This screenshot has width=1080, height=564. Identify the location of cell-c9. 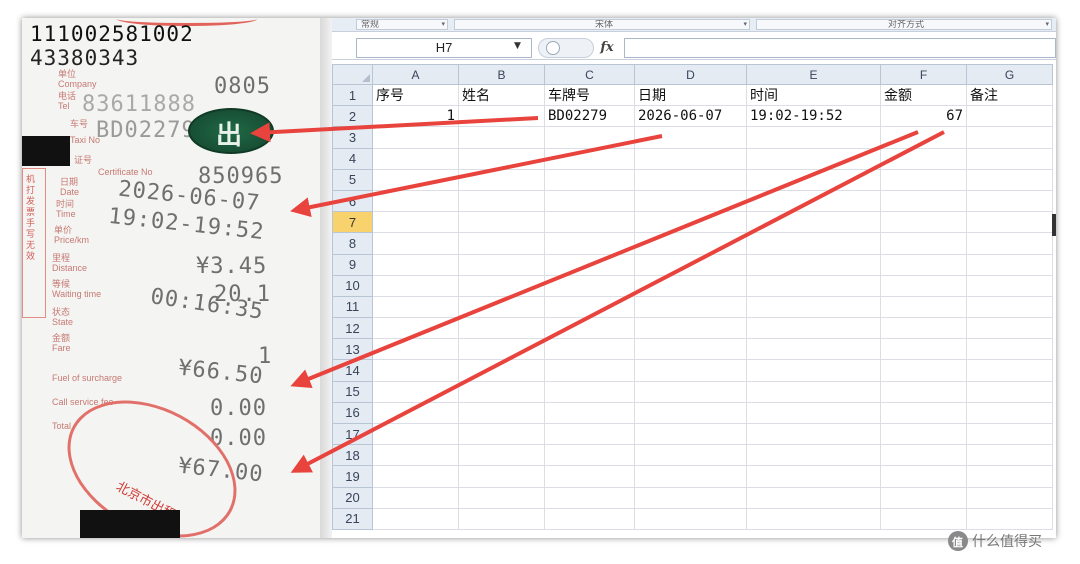
(589, 264).